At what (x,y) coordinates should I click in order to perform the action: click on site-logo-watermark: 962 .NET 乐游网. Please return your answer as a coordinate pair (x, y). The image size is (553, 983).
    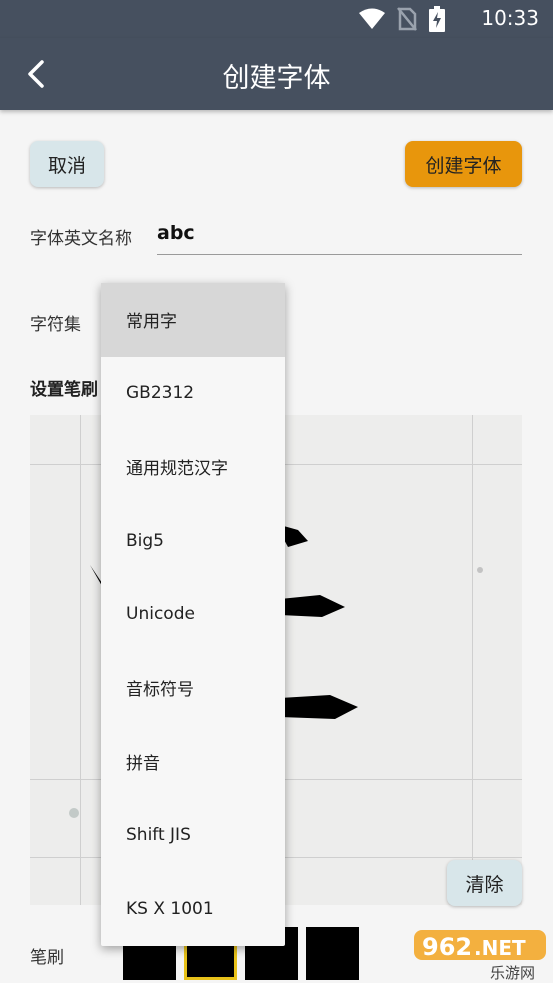
    Looking at the image, I should click on (480, 955).